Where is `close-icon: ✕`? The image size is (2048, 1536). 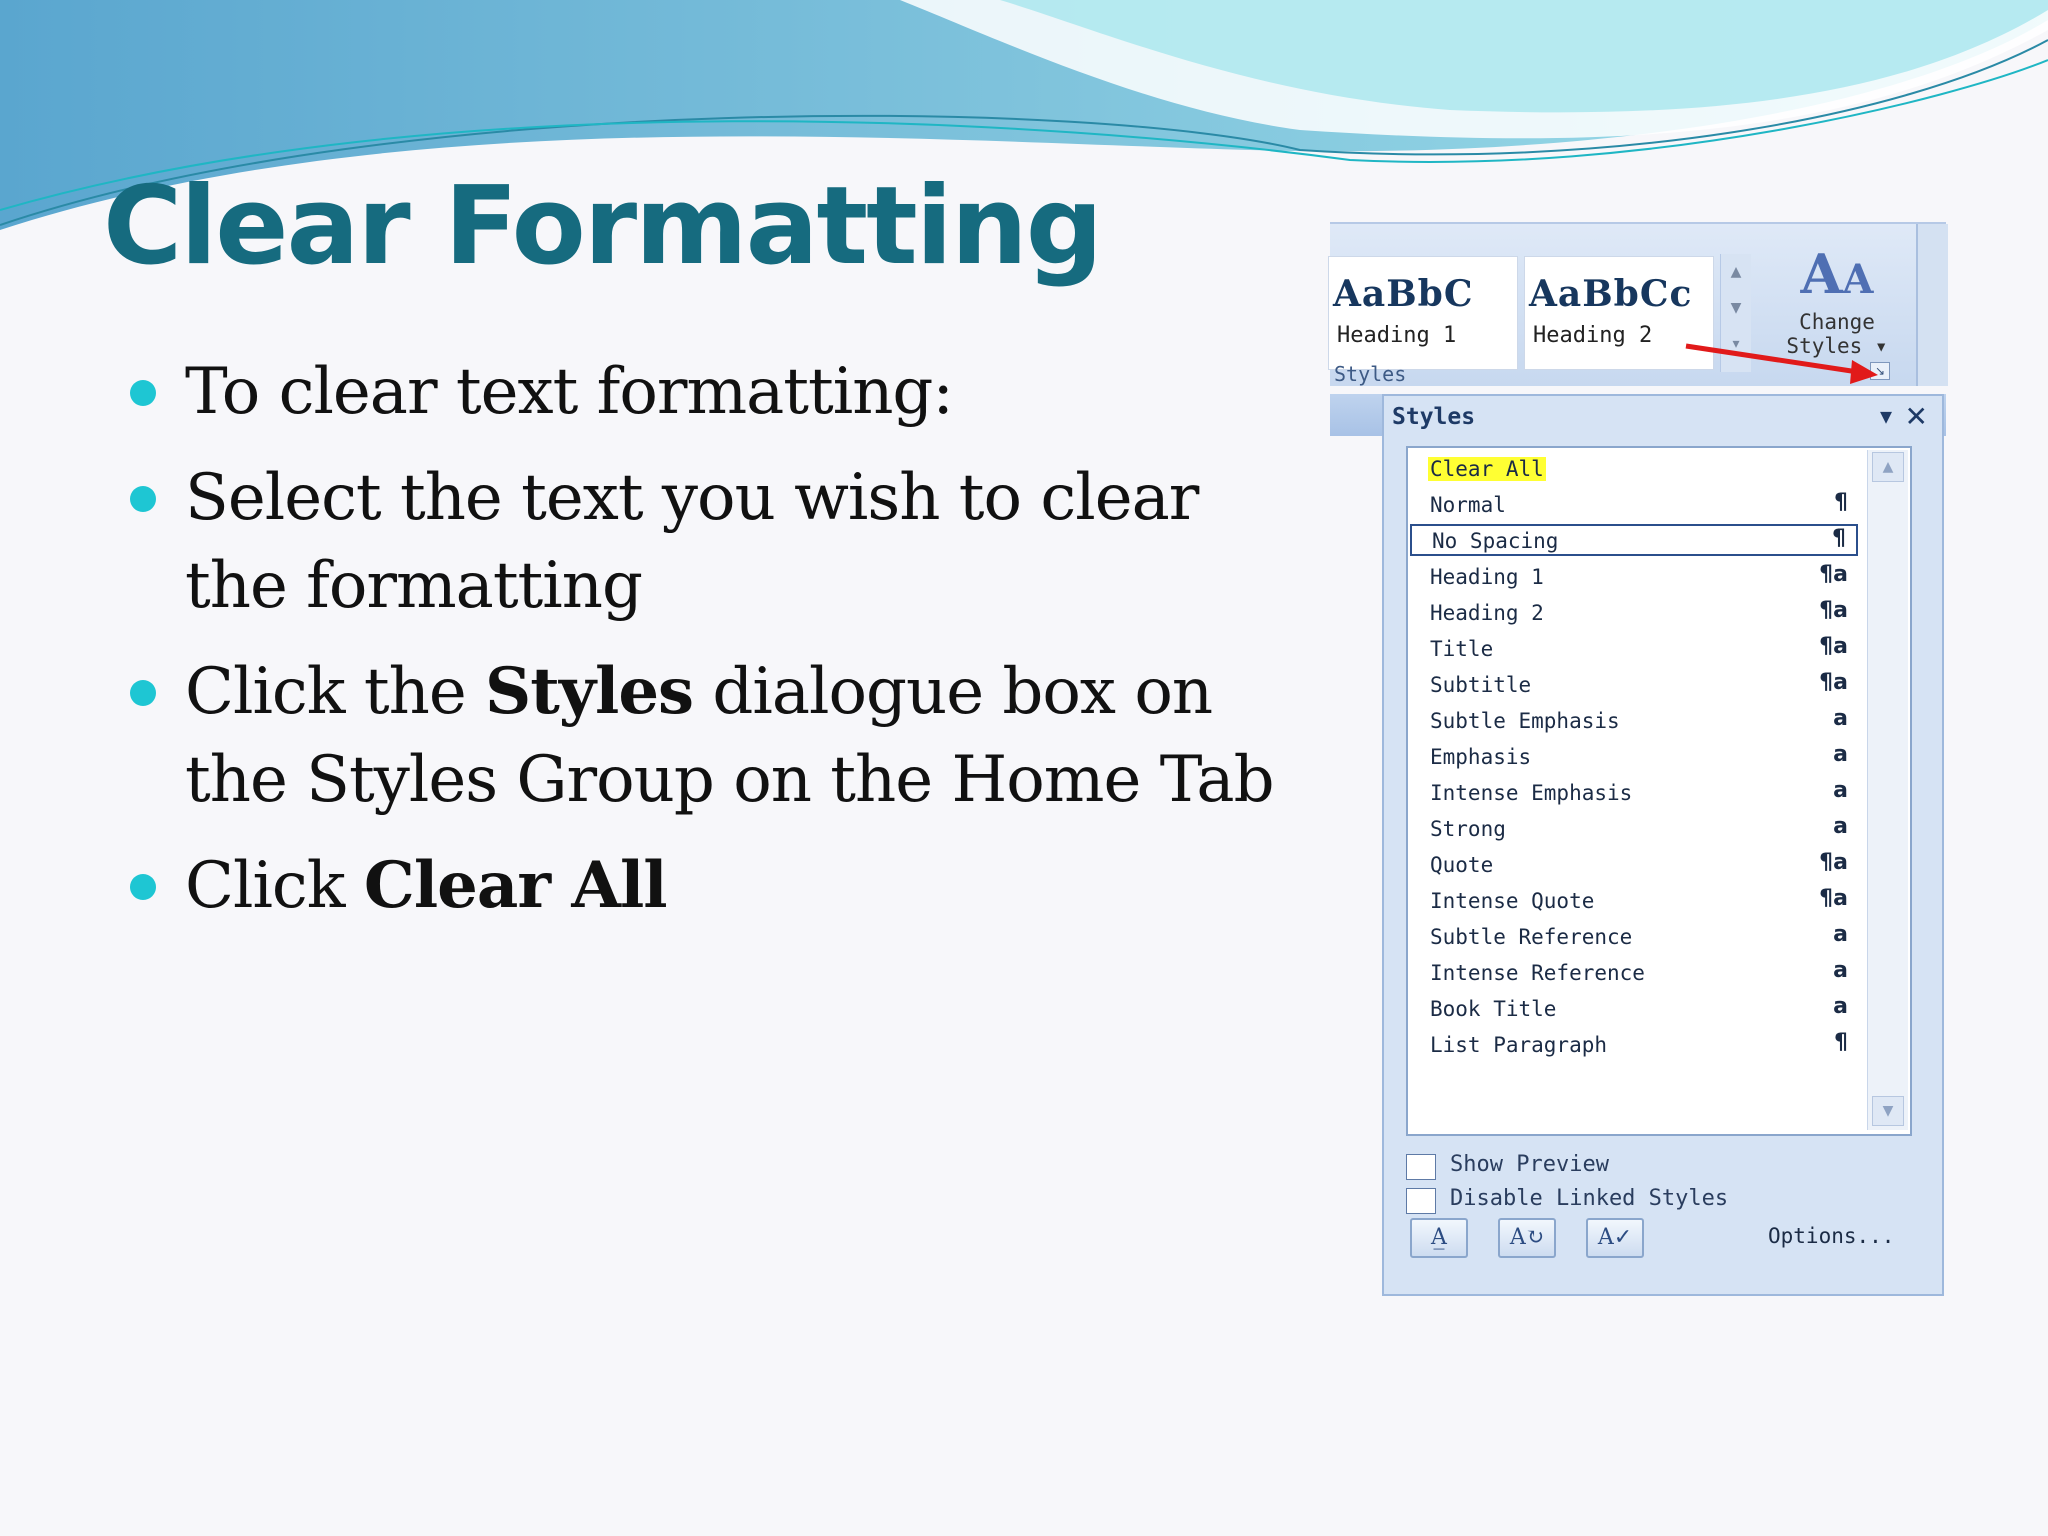 close-icon: ✕ is located at coordinates (1916, 416).